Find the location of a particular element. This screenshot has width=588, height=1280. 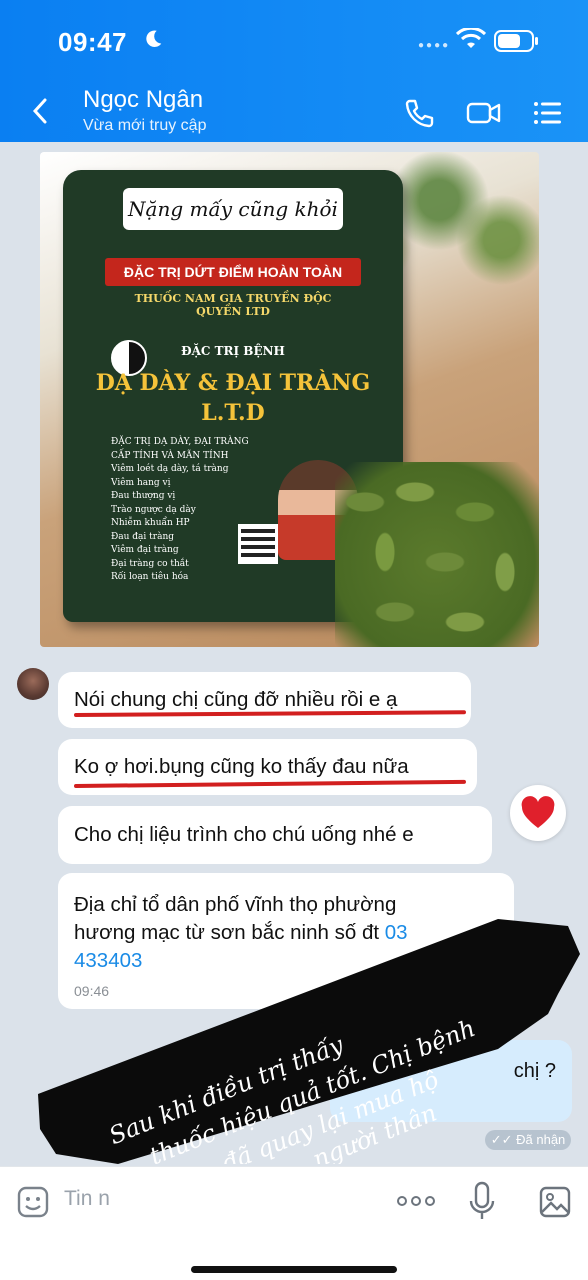

battery-icon is located at coordinates (514, 41).